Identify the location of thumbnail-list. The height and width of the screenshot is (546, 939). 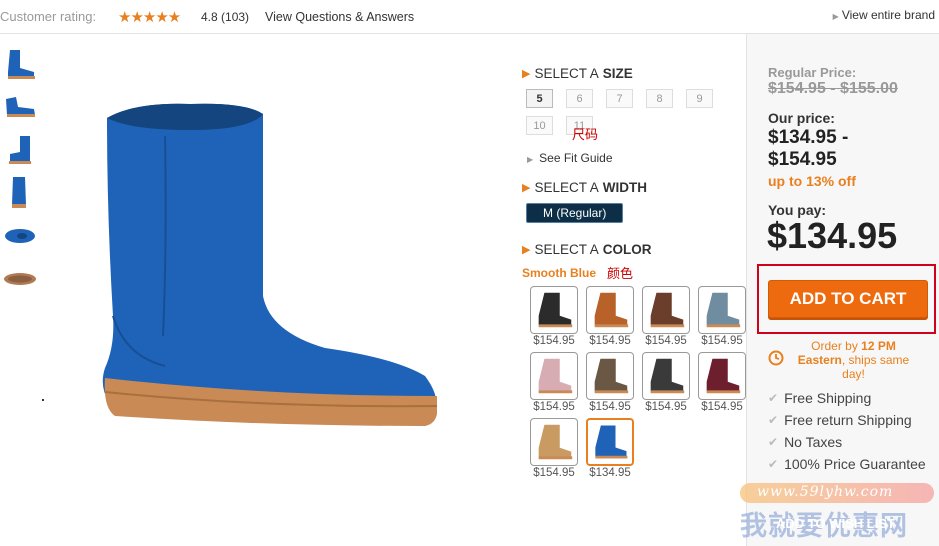
(22, 175).